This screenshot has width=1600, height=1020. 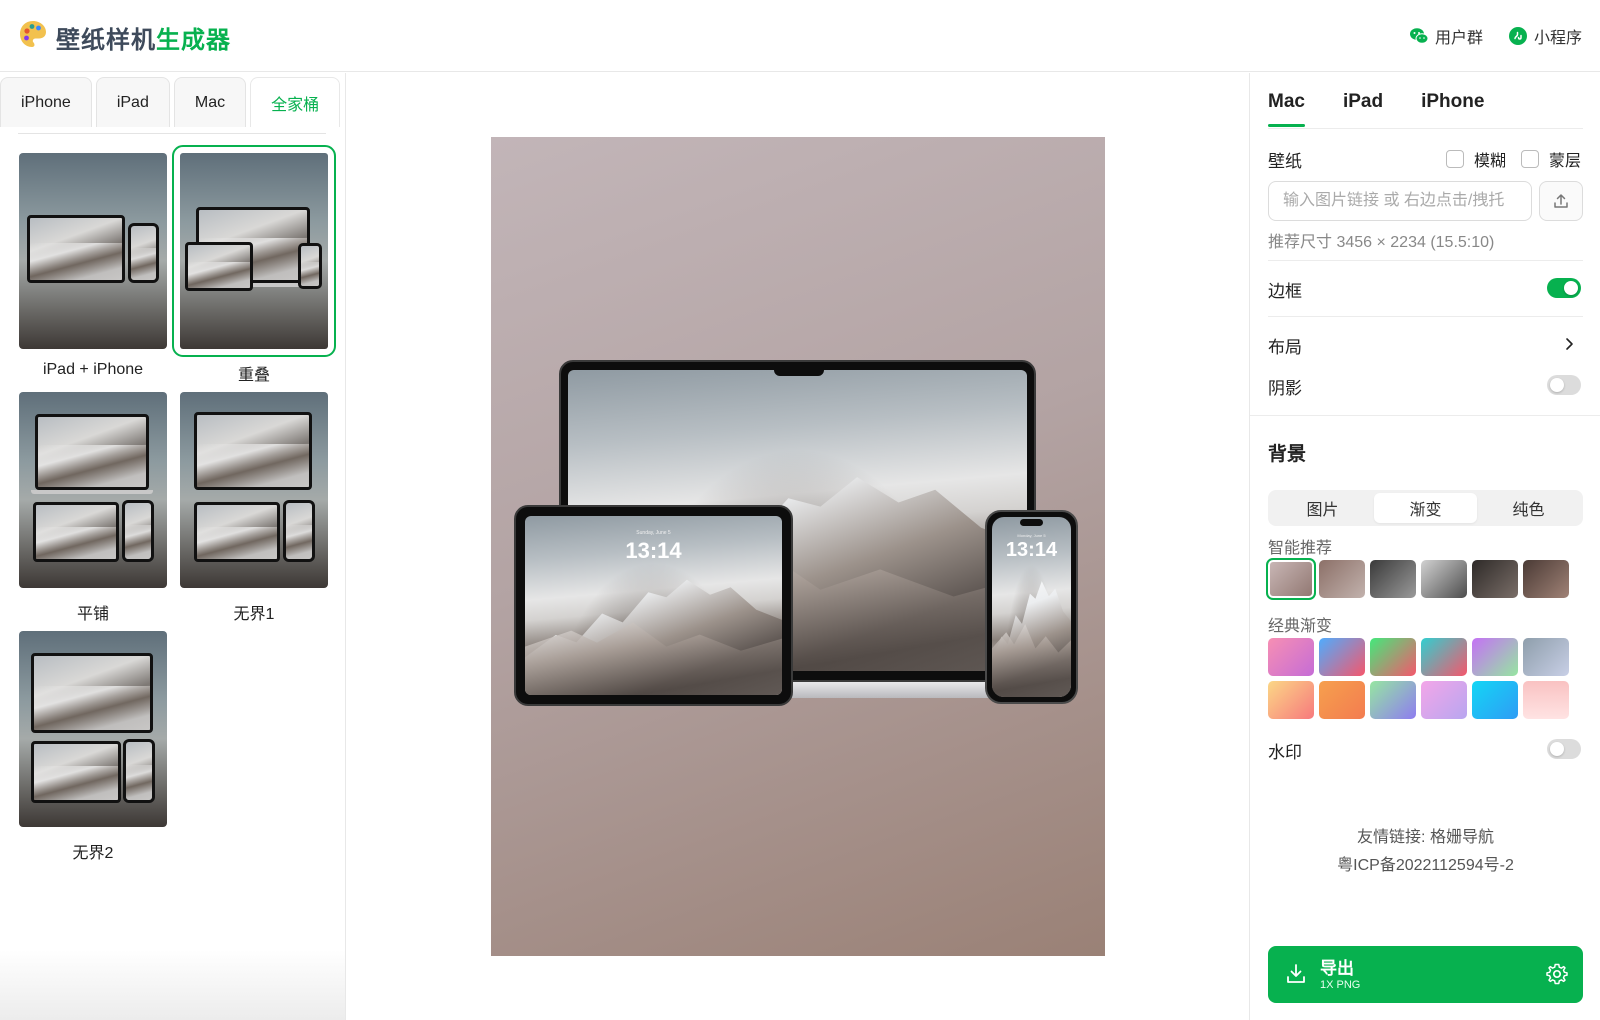 What do you see at coordinates (1322, 508) in the screenshot?
I see `segment-image: 图片` at bounding box center [1322, 508].